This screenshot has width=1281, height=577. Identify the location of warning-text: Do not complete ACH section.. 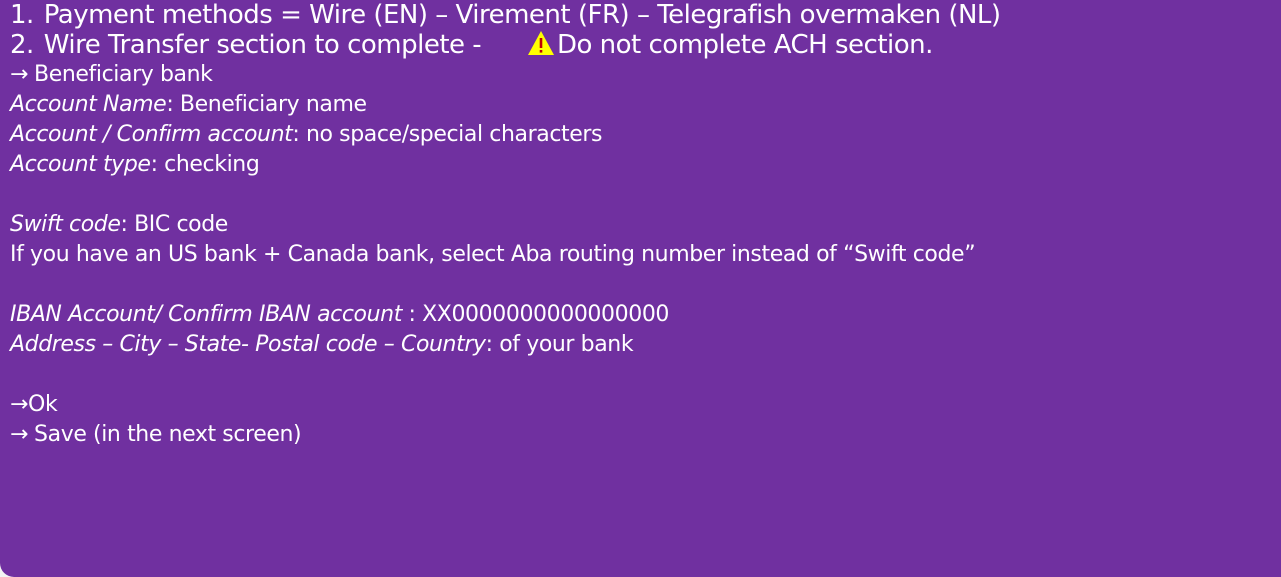
(744, 45).